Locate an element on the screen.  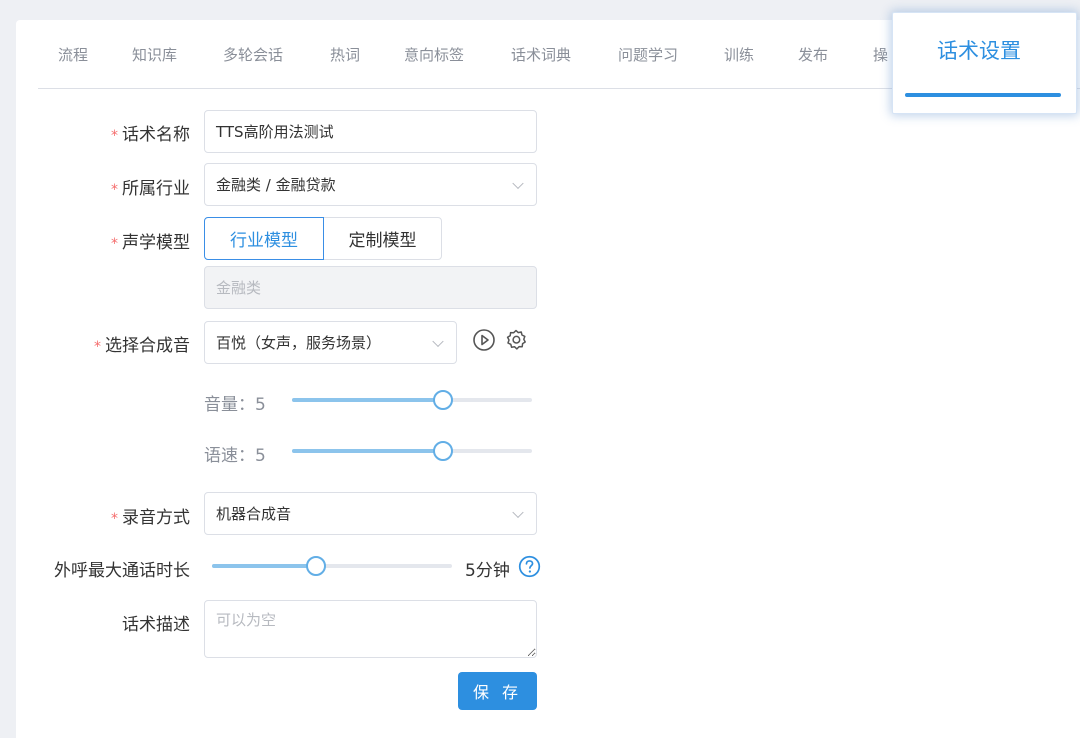
model-custom-button: 定制模型 is located at coordinates (382, 238).